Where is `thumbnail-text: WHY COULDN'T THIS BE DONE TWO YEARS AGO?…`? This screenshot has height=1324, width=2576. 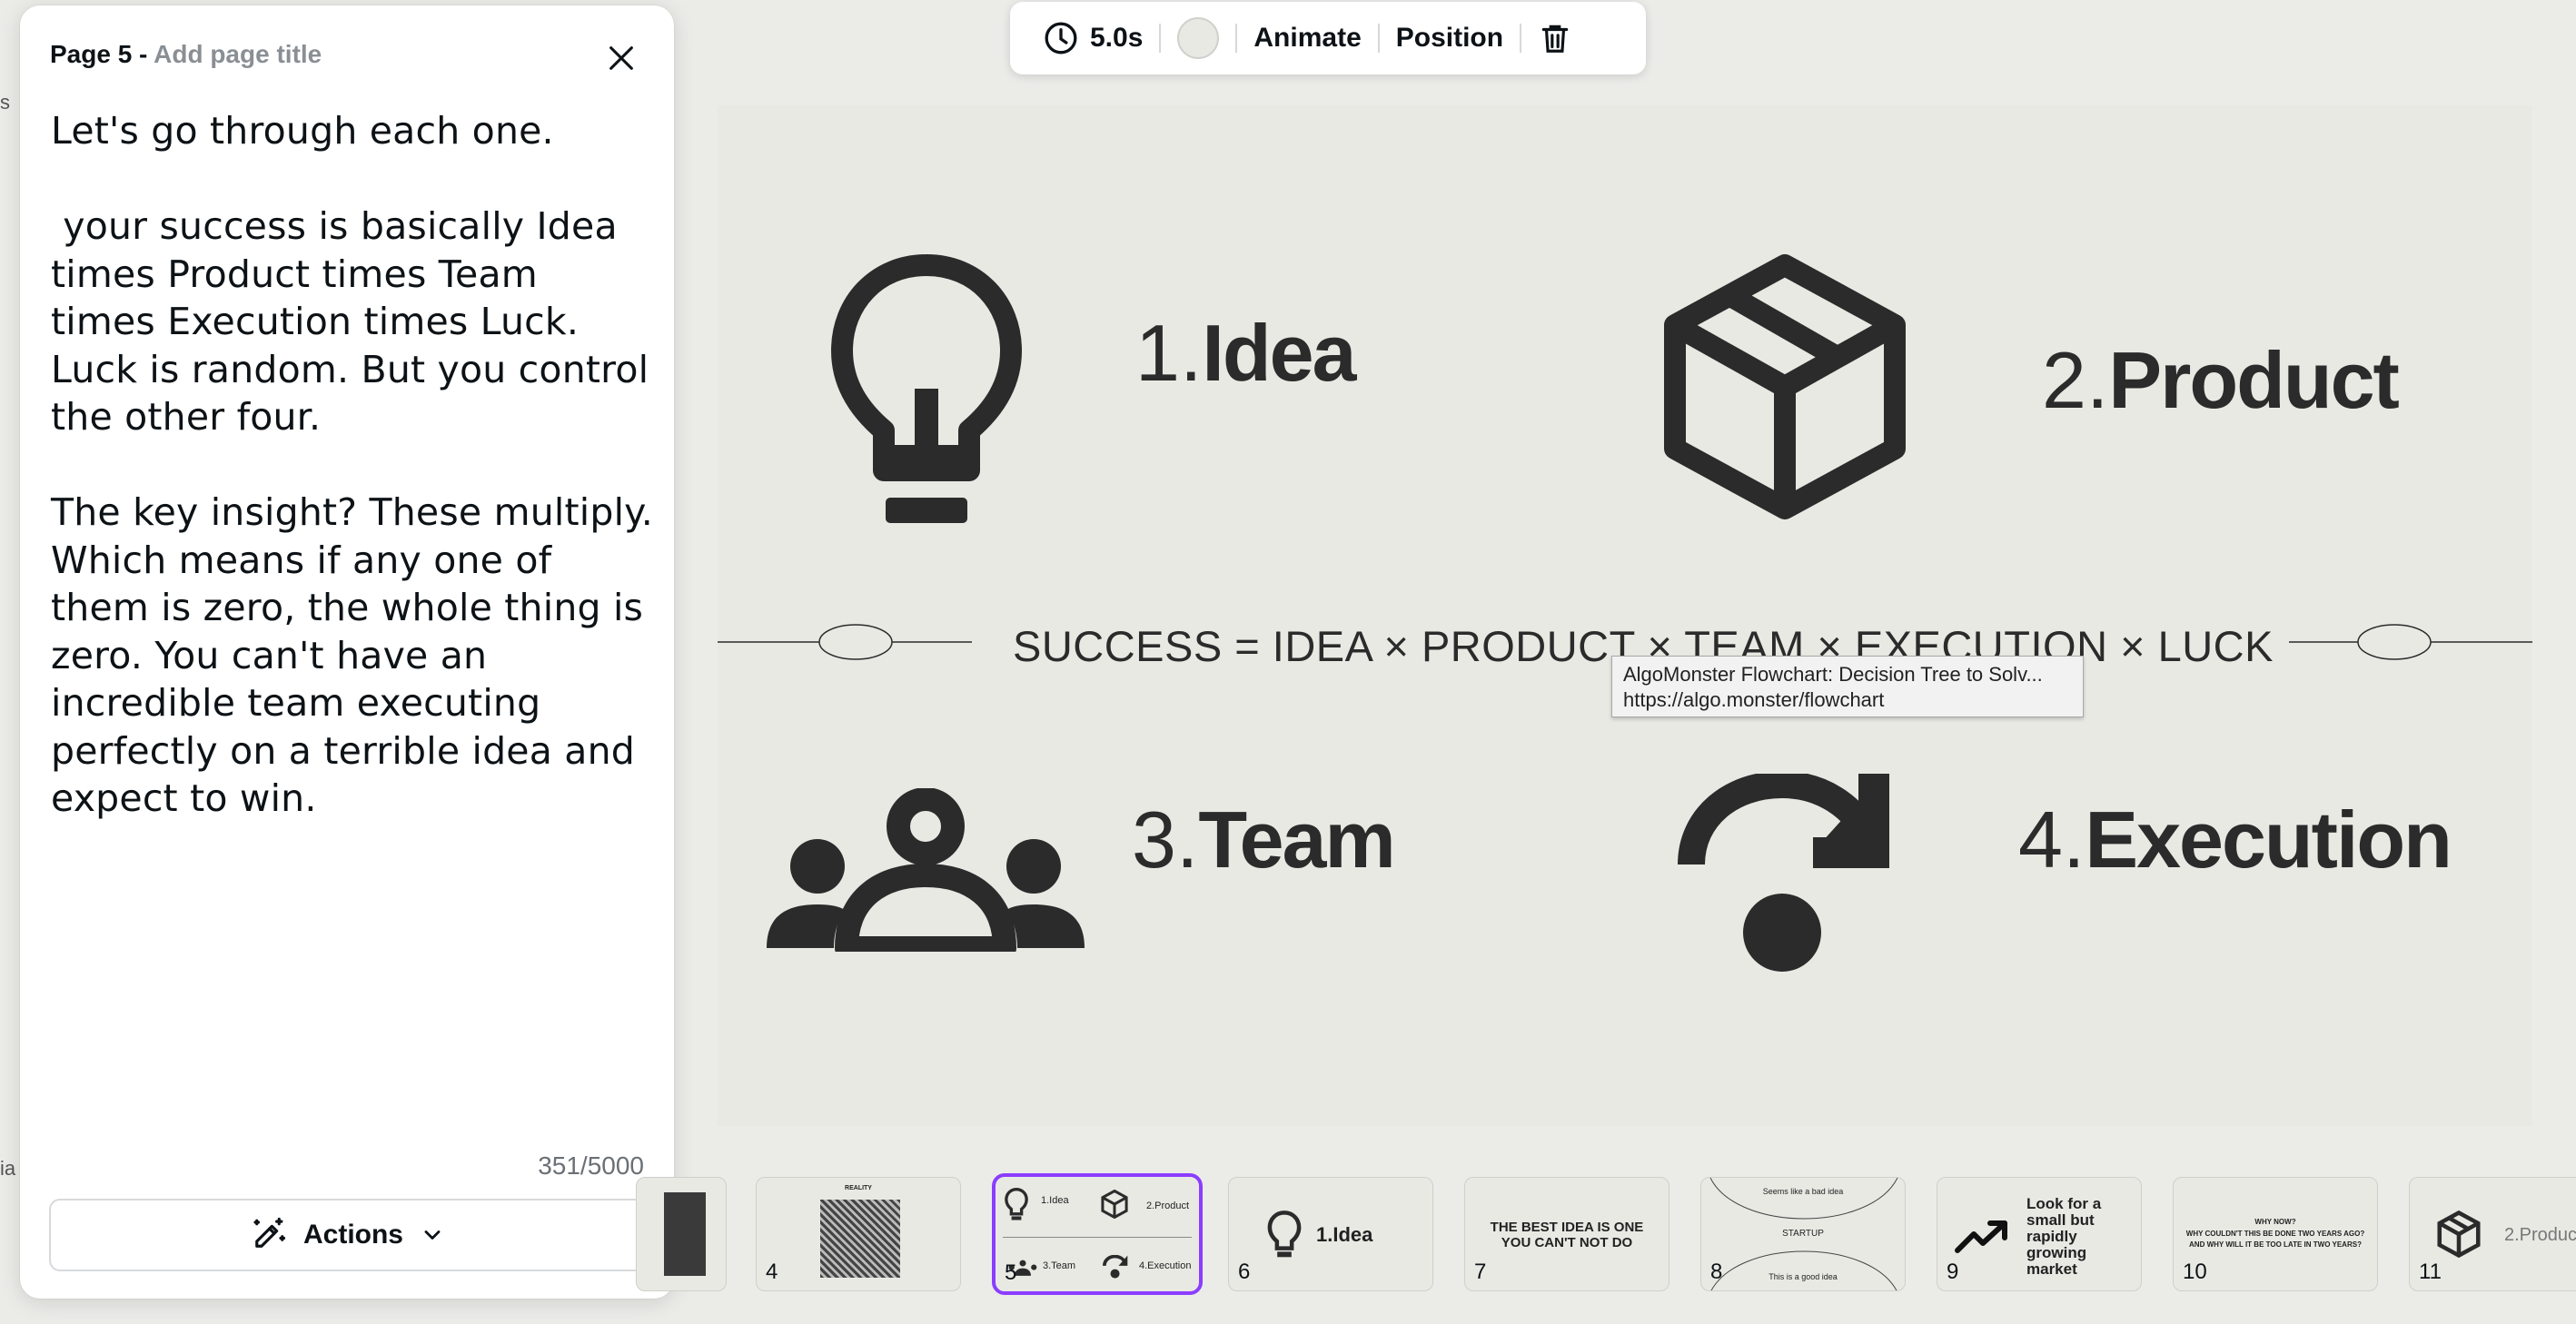 thumbnail-text: WHY COULDN'T THIS BE DONE TWO YEARS AGO?… is located at coordinates (2275, 1239).